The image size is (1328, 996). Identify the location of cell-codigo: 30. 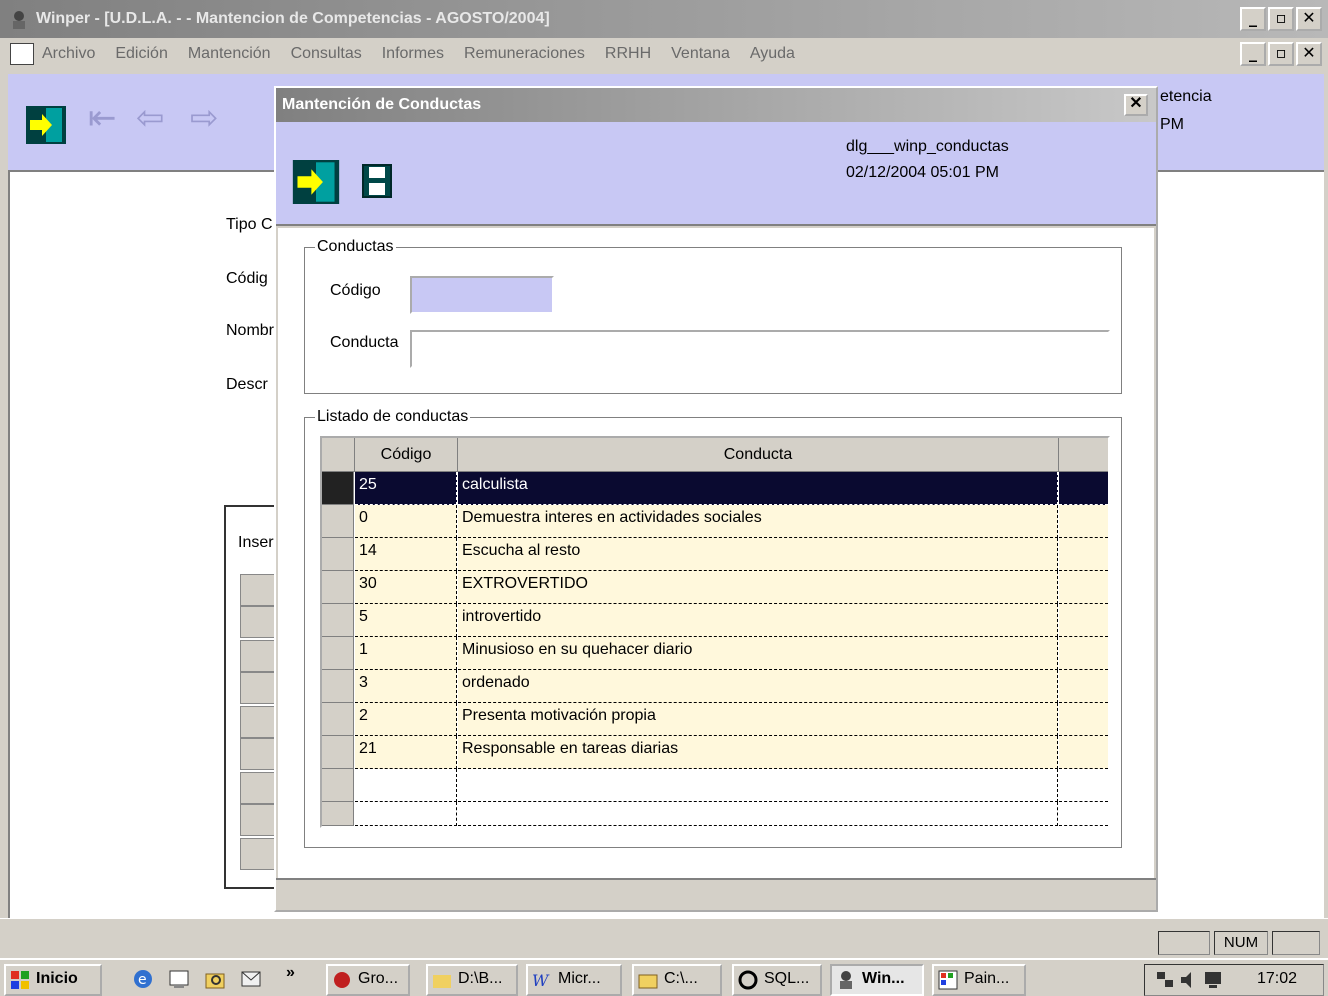
(406, 587).